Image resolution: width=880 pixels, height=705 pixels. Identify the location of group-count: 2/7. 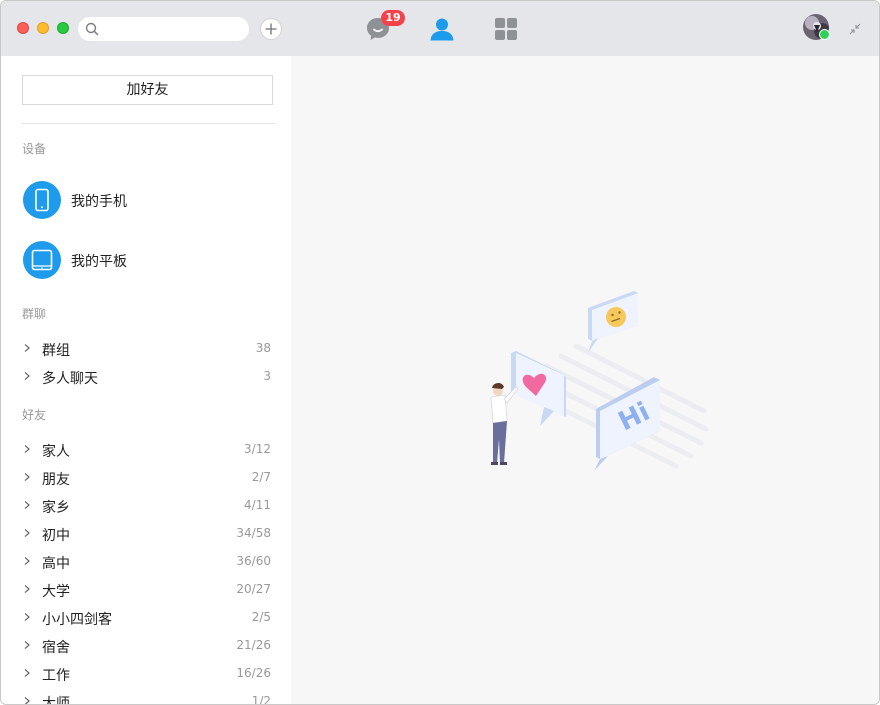
(261, 477).